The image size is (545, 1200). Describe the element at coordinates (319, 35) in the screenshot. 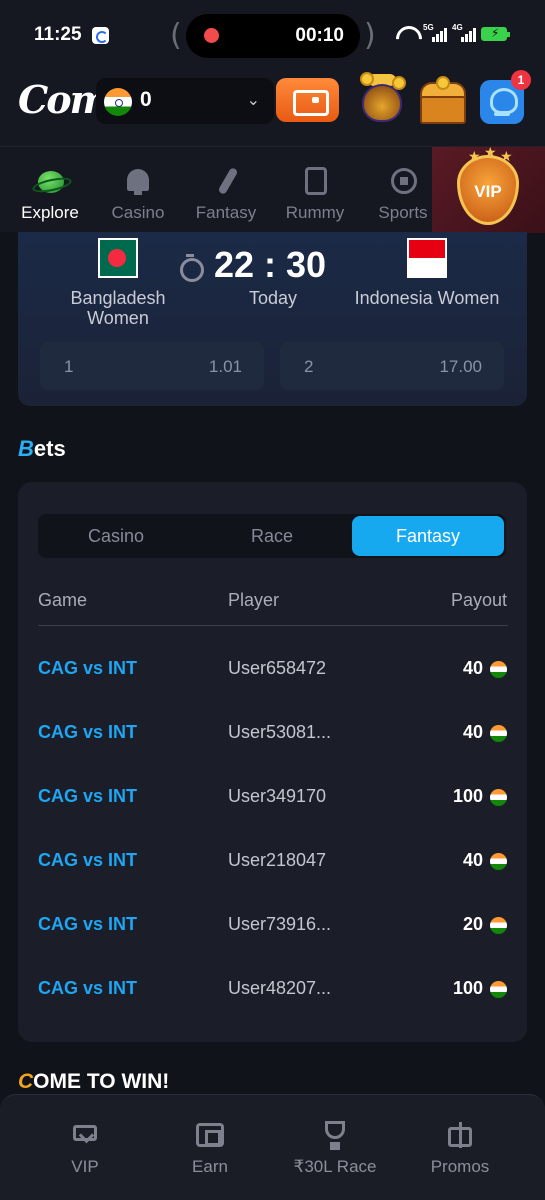

I see `recording-time: 00:10` at that location.